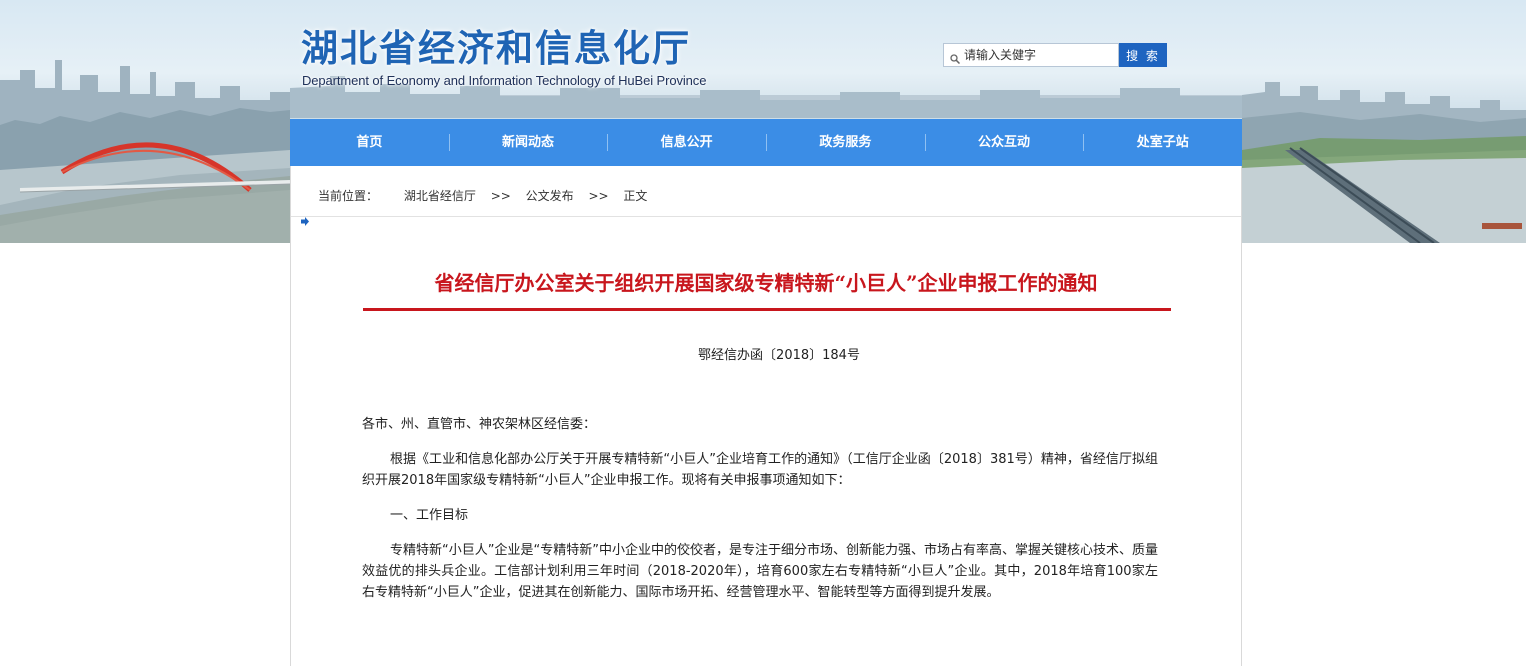 This screenshot has width=1526, height=666. What do you see at coordinates (1162, 142) in the screenshot?
I see `nav-item-department-sites: 处室子站` at bounding box center [1162, 142].